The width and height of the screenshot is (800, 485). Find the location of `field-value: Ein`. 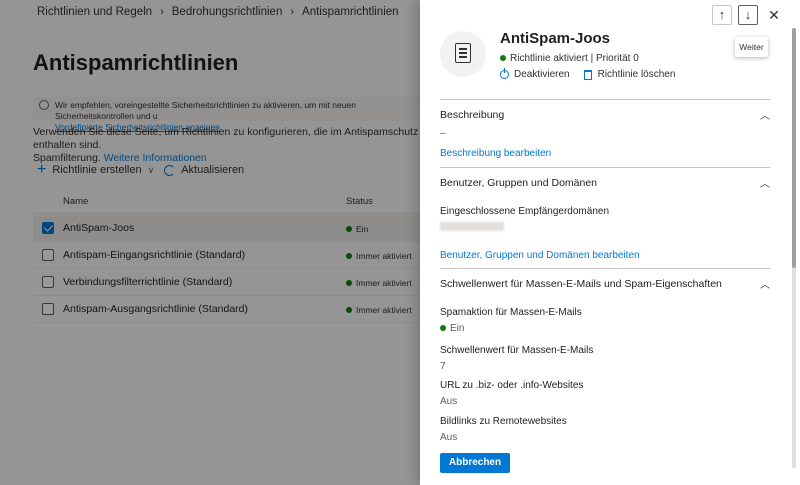

field-value: Ein is located at coordinates (452, 328).